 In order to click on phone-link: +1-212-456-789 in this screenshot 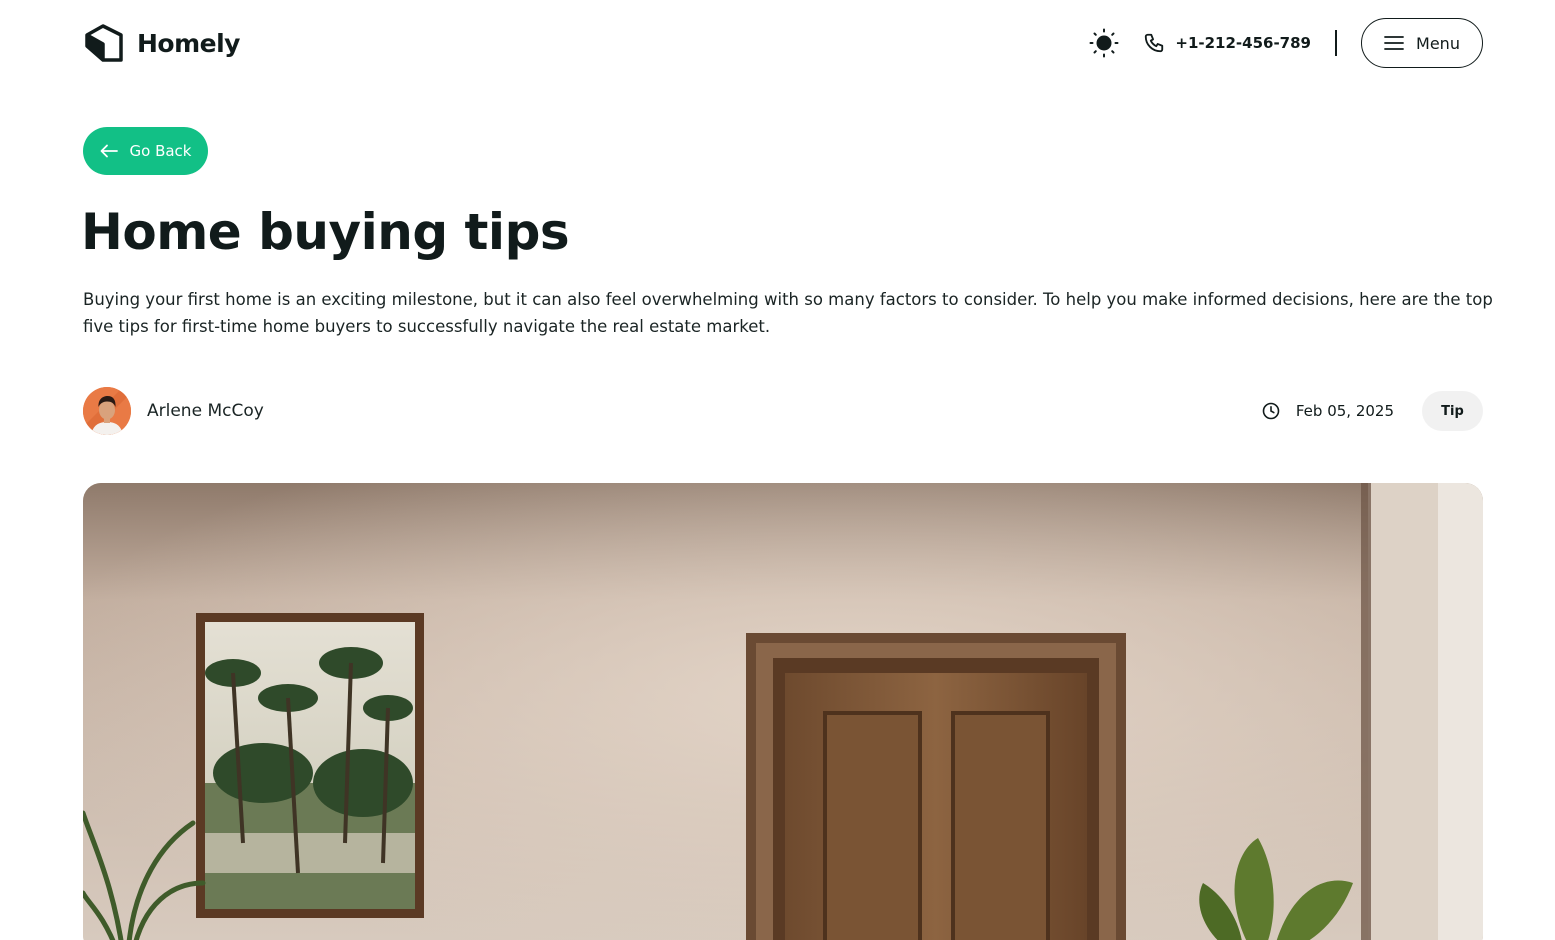, I will do `click(1227, 43)`.